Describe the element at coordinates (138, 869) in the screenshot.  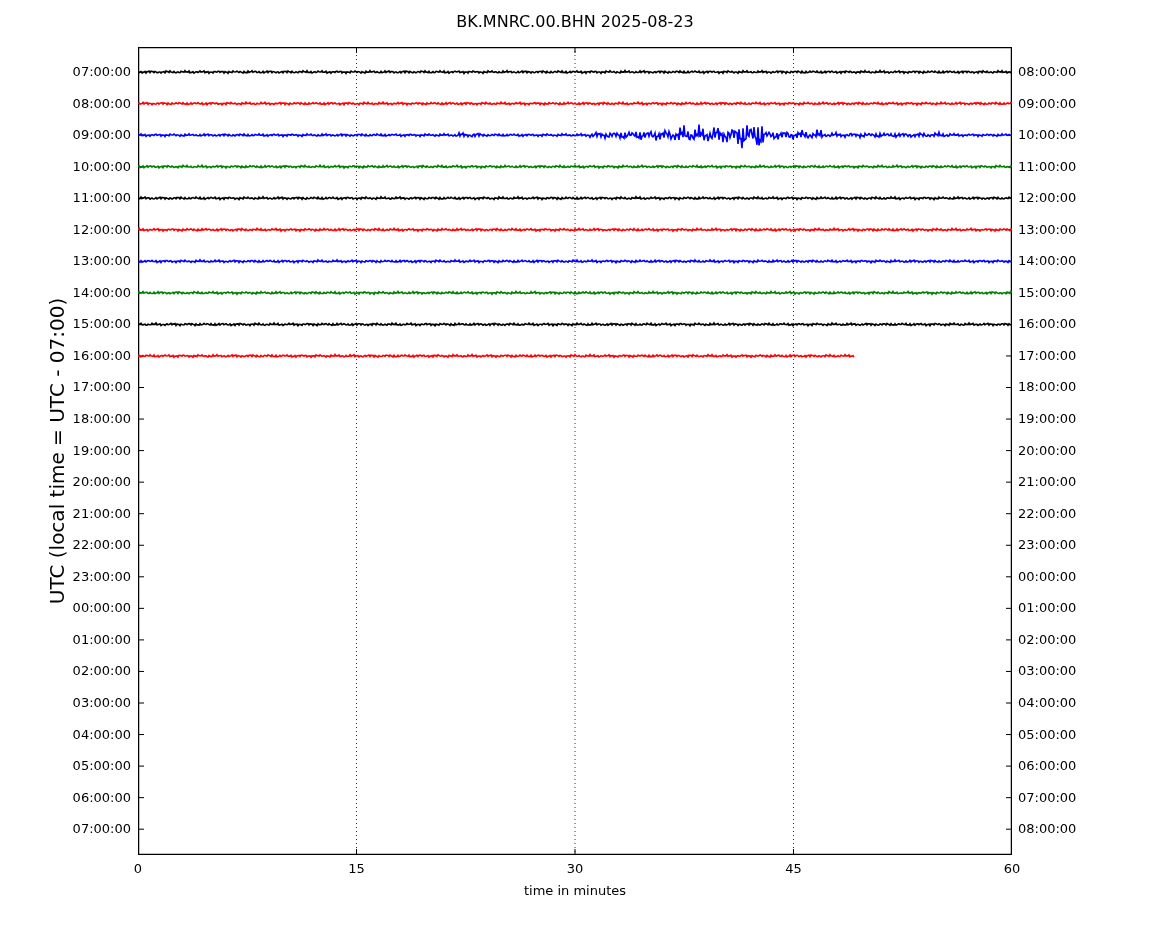
I see `x-tick-label: 0` at that location.